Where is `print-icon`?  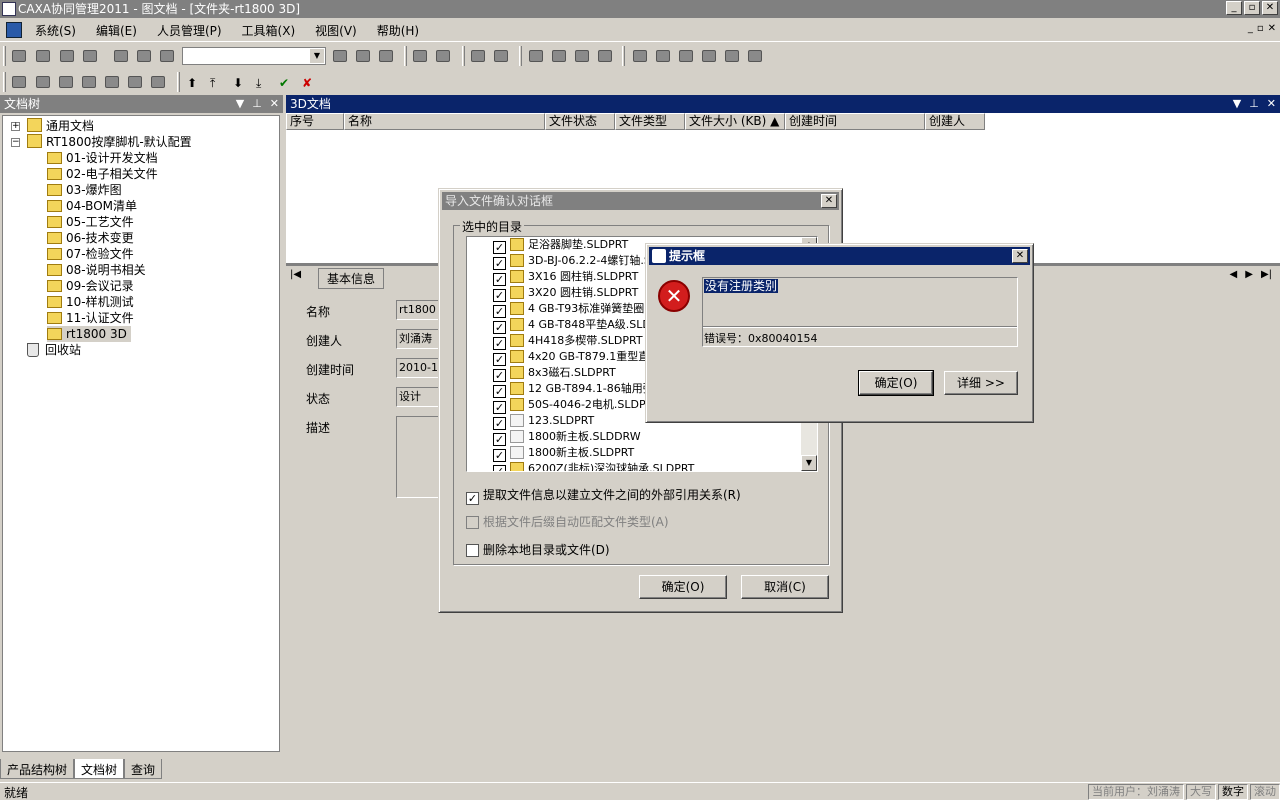
print-icon is located at coordinates (478, 56).